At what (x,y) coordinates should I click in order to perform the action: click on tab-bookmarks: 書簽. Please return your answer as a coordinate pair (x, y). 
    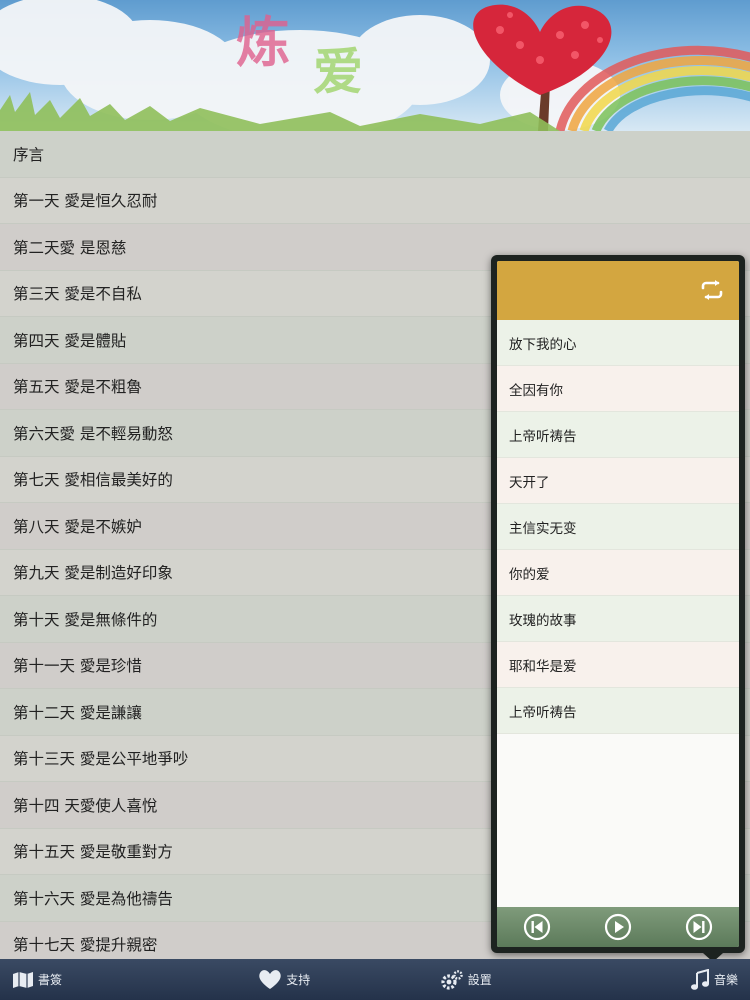
    Looking at the image, I should click on (97, 979).